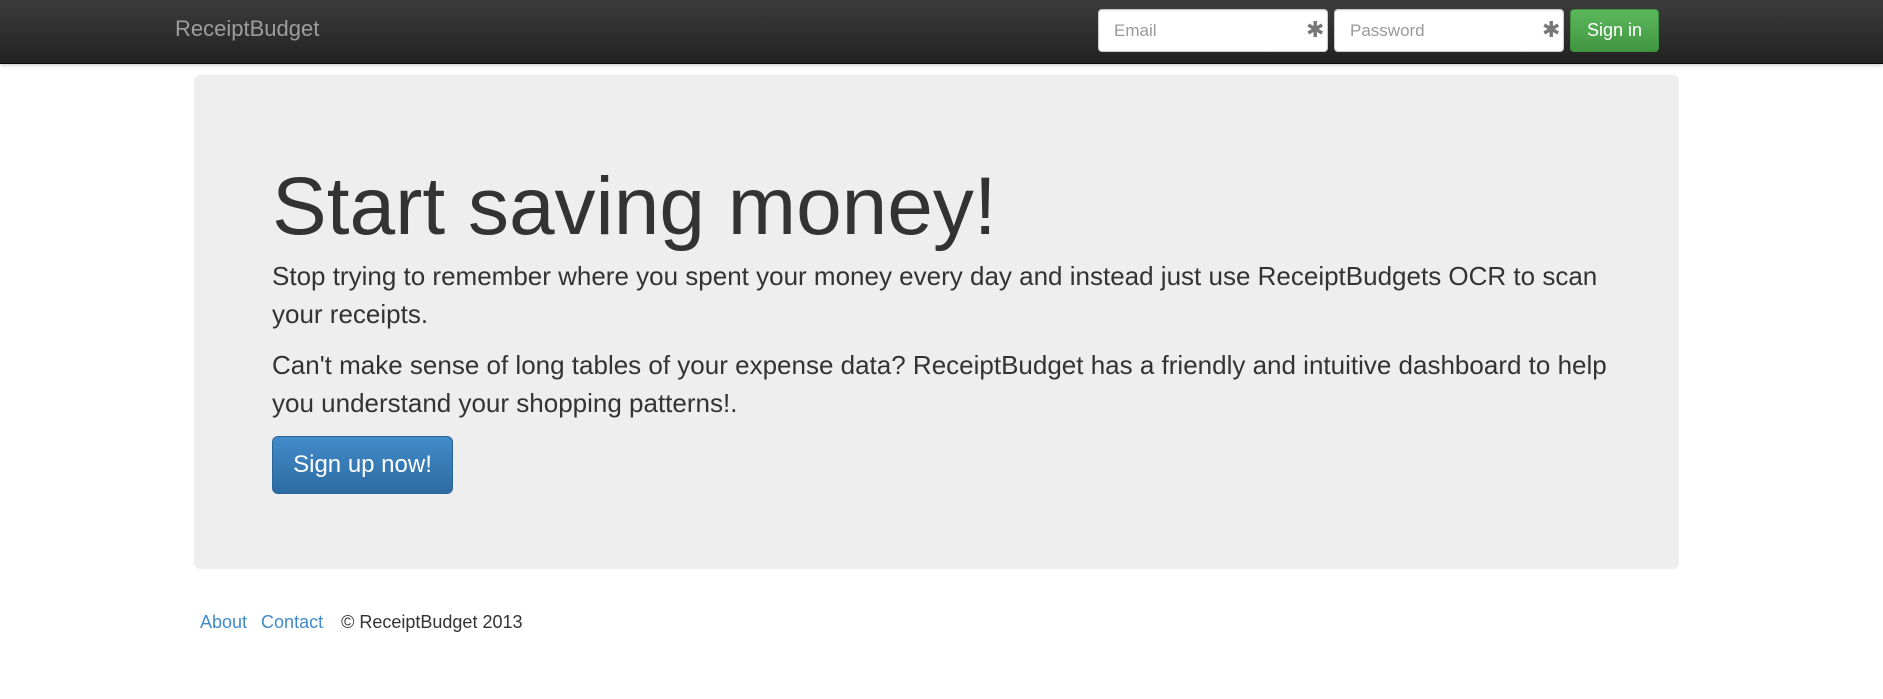 This screenshot has width=1883, height=699. What do you see at coordinates (292, 622) in the screenshot?
I see `footer-link-contact: Contact` at bounding box center [292, 622].